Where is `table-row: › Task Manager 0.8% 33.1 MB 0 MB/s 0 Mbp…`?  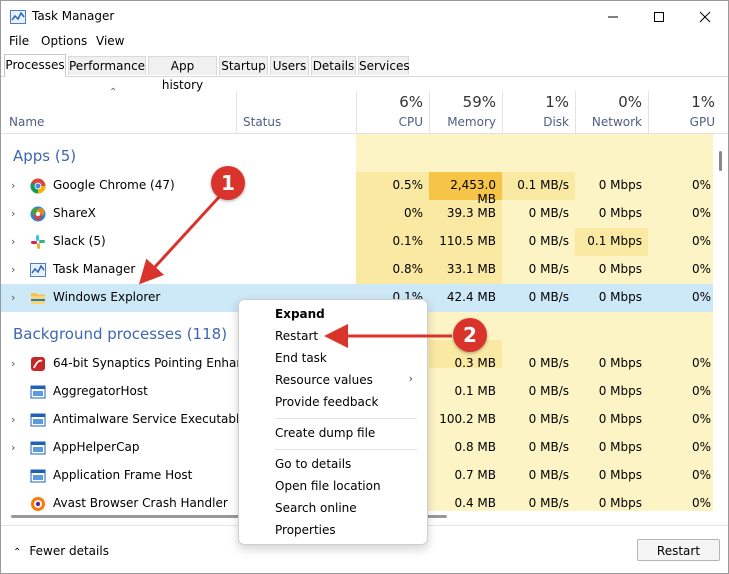 table-row: › Task Manager 0.8% 33.1 MB 0 MB/s 0 Mbp… is located at coordinates (357, 270).